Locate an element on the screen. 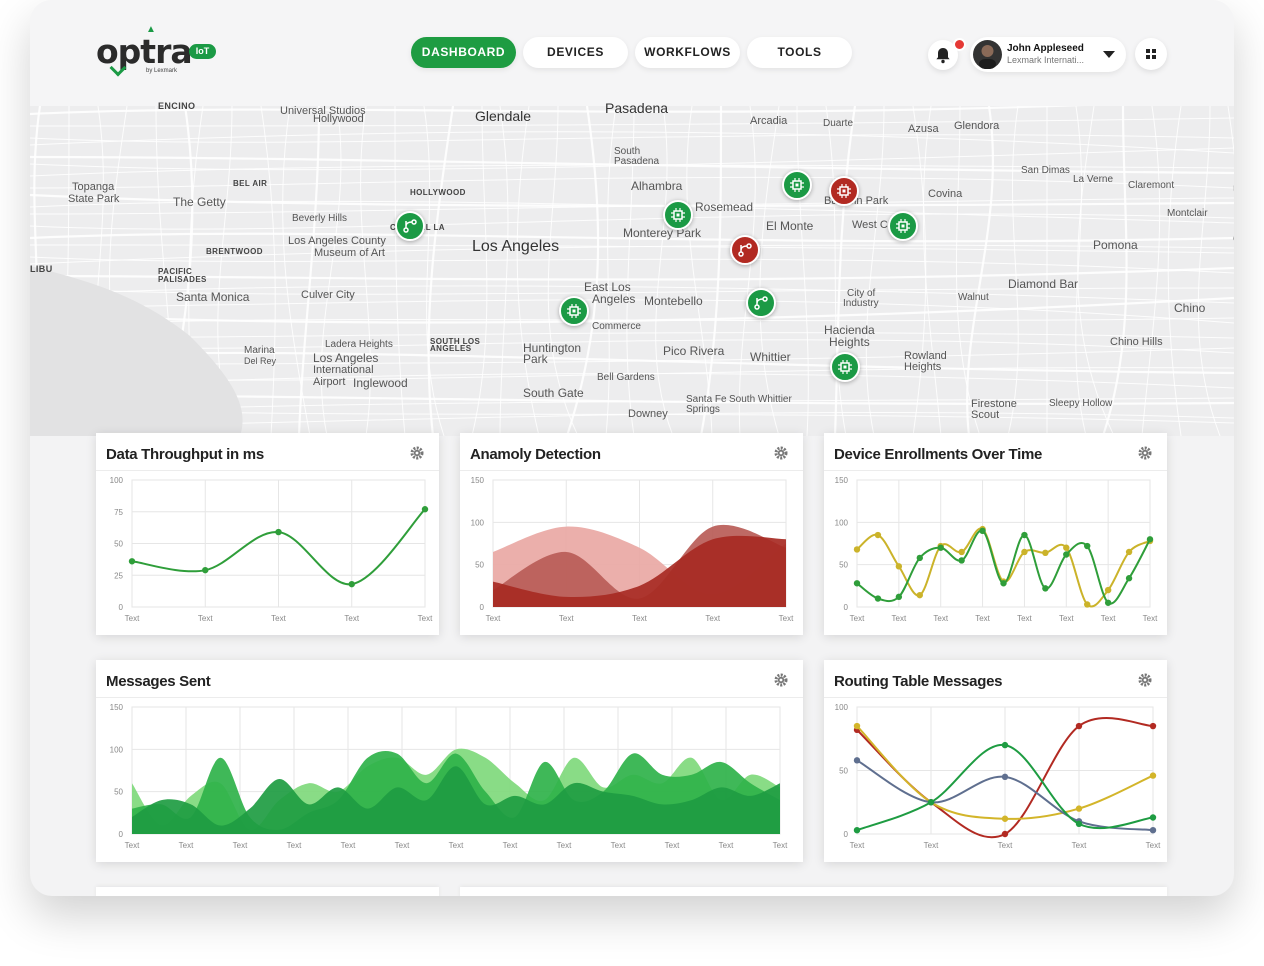  map-place-label: Glendale is located at coordinates (503, 116).